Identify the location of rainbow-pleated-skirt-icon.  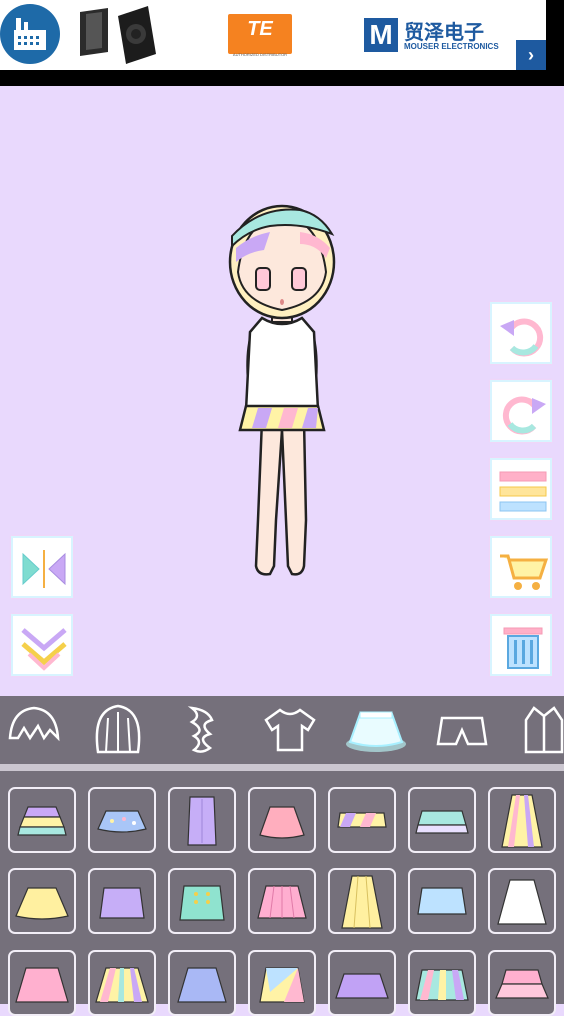
(122, 985).